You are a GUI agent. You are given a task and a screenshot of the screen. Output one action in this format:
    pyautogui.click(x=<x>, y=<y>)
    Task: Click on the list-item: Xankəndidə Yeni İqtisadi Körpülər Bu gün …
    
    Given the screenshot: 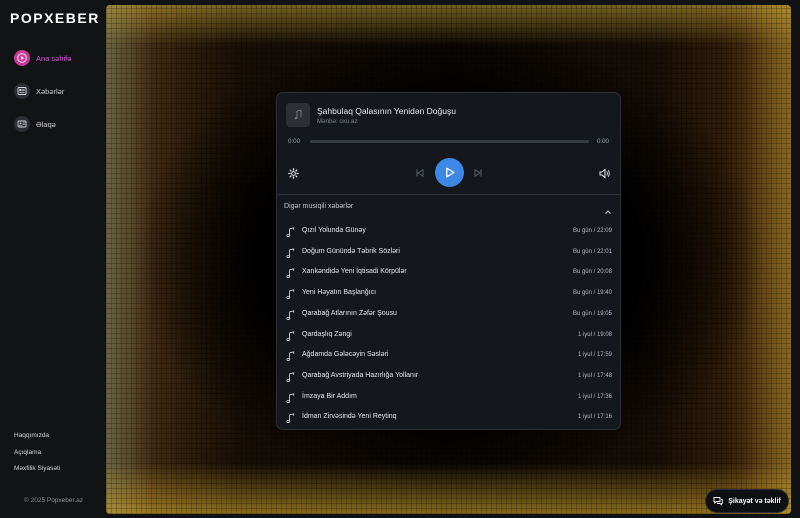 What is the action you would take?
    pyautogui.click(x=448, y=272)
    